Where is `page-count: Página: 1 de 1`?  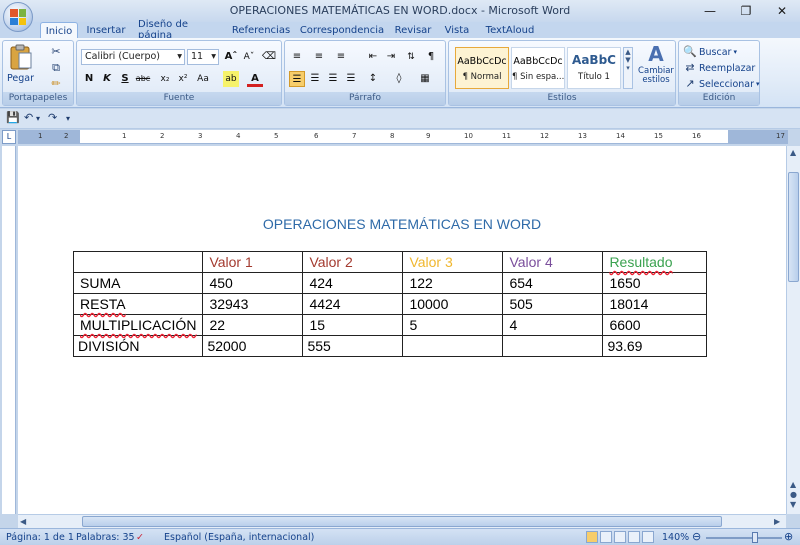
page-count: Página: 1 de 1 is located at coordinates (40, 537).